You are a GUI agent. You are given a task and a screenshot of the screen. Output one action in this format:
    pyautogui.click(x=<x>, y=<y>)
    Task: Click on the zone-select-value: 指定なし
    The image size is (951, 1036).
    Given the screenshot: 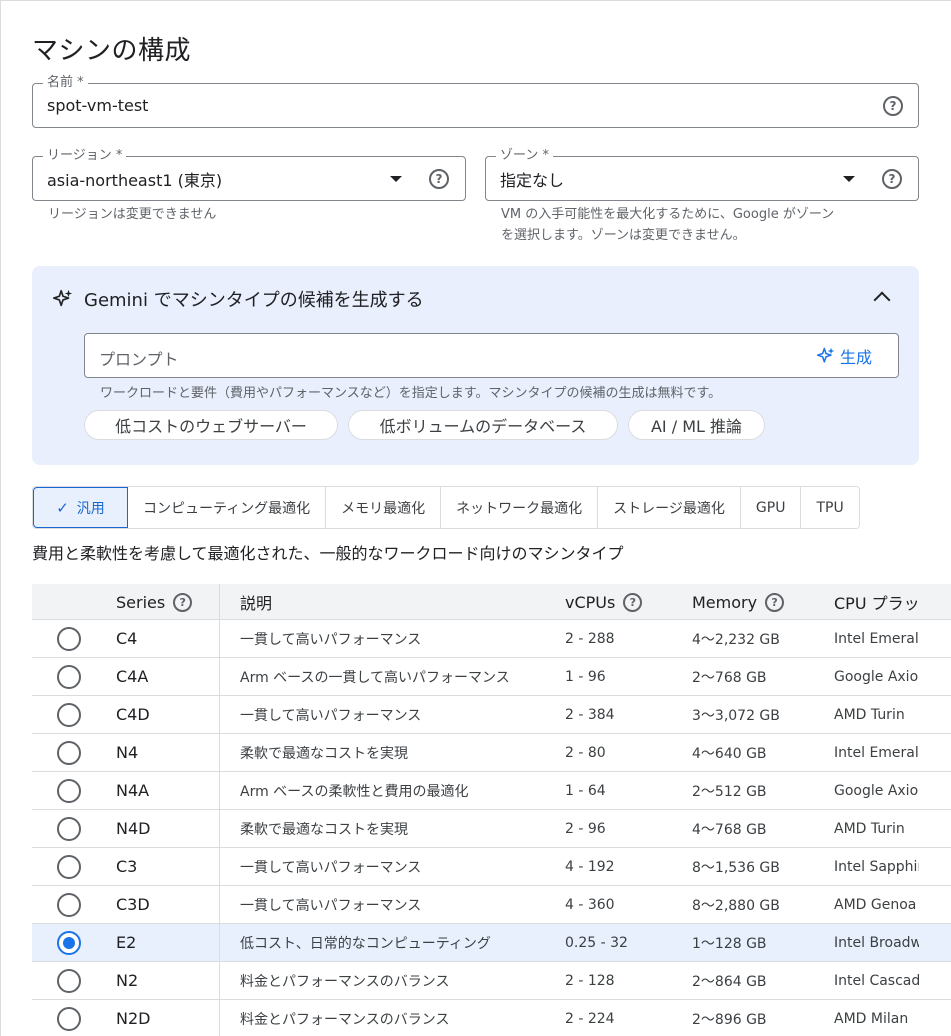 What is the action you would take?
    pyautogui.click(x=532, y=180)
    